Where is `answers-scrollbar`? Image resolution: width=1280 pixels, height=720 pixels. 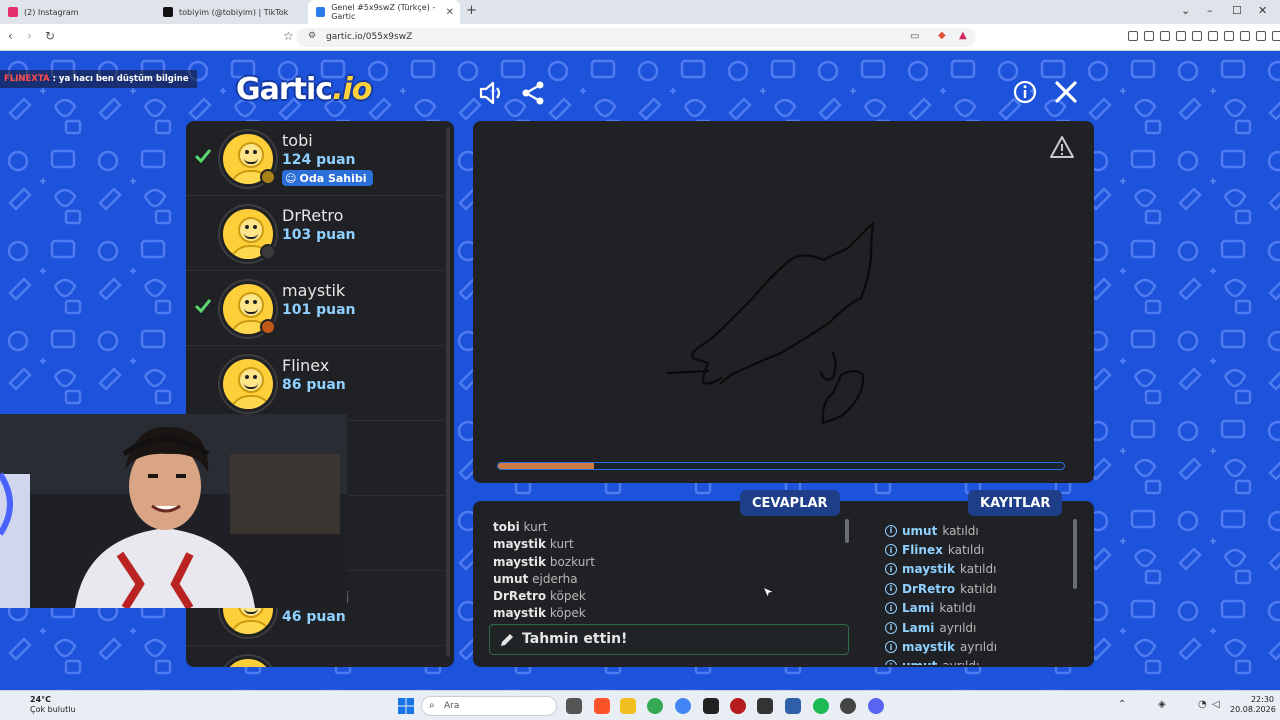 answers-scrollbar is located at coordinates (847, 531).